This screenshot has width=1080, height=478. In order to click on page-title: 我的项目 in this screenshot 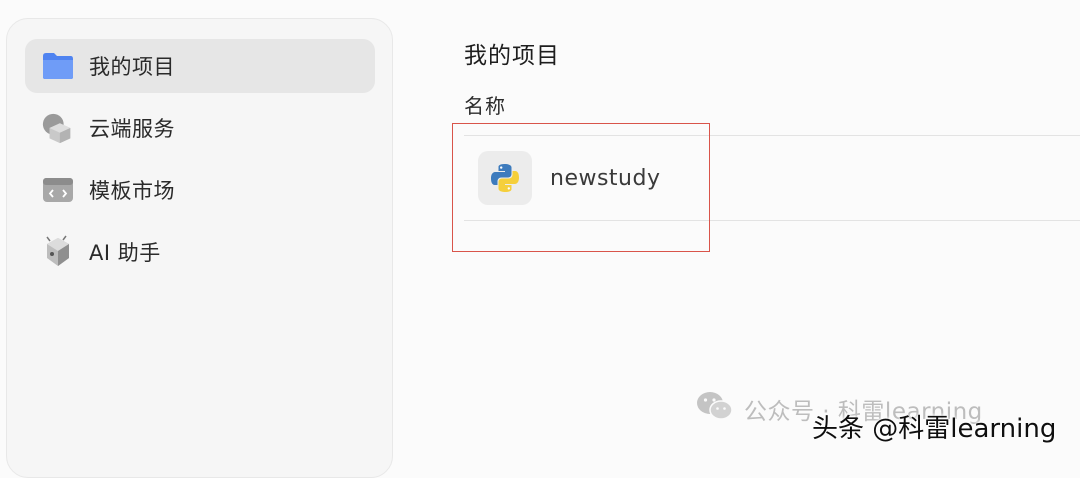, I will do `click(512, 56)`.